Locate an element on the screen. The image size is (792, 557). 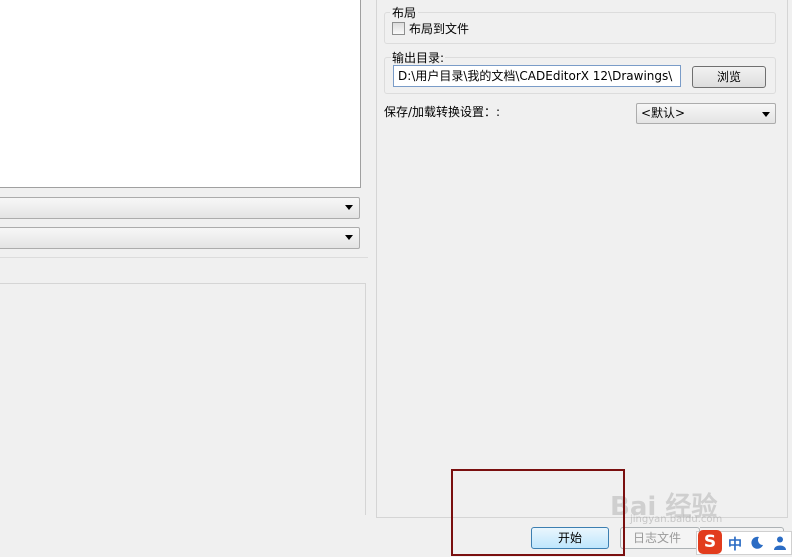
divider is located at coordinates (184, 257).